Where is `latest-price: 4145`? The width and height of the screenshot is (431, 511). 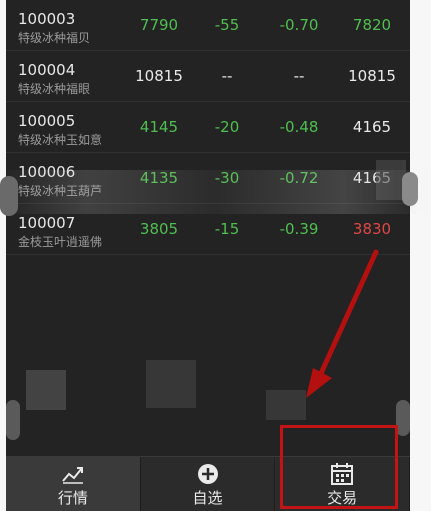 latest-price: 4145 is located at coordinates (159, 127).